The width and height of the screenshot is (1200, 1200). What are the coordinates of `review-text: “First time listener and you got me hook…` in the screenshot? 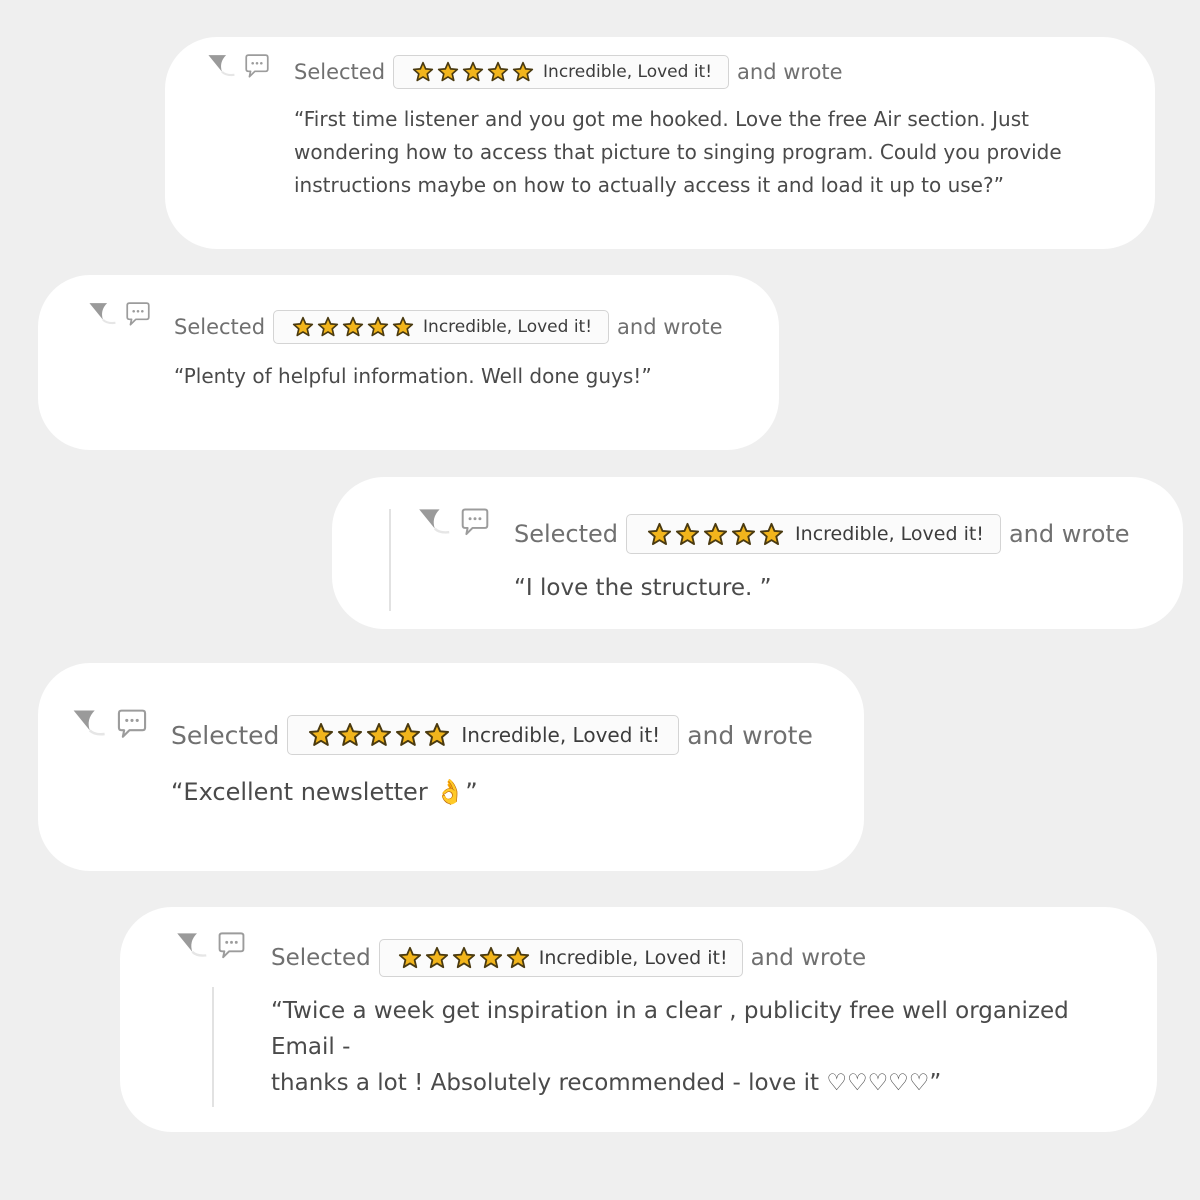 It's located at (678, 152).